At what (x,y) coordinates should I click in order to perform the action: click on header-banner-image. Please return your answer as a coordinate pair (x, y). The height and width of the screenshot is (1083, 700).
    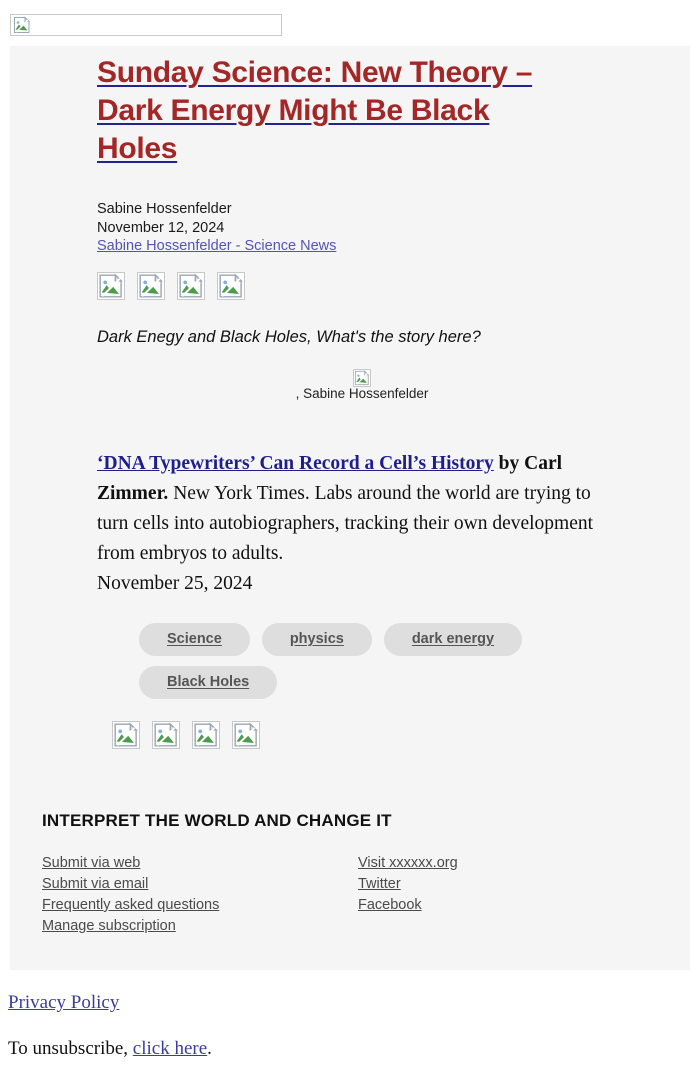
    Looking at the image, I should click on (146, 25).